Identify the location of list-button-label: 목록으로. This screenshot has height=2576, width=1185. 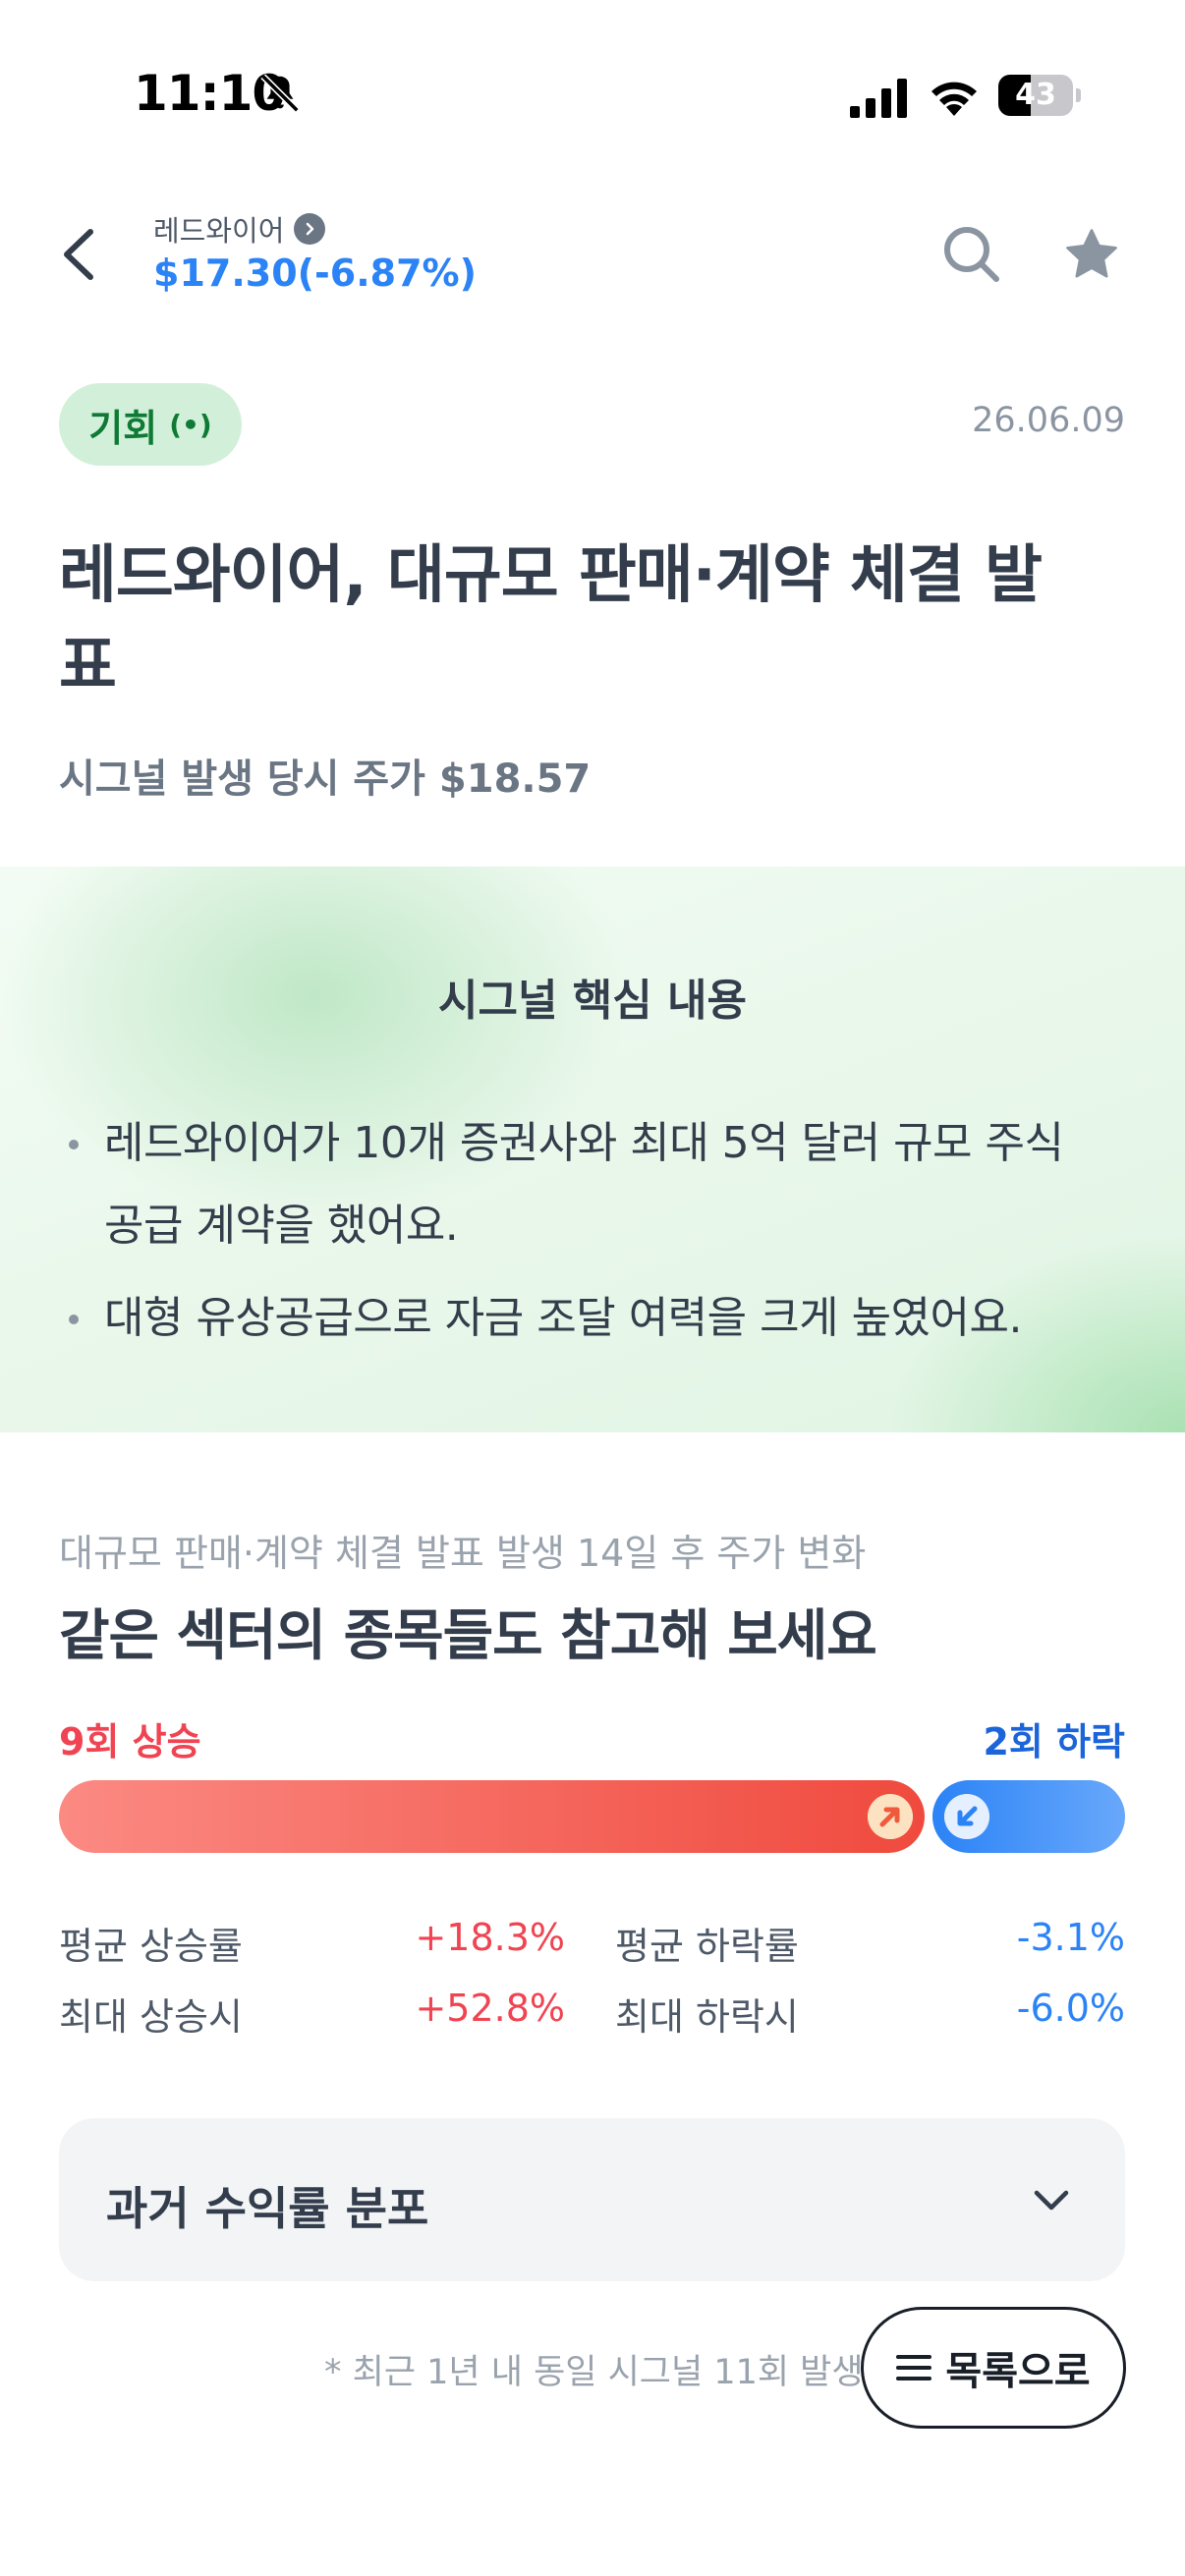
(1018, 2371).